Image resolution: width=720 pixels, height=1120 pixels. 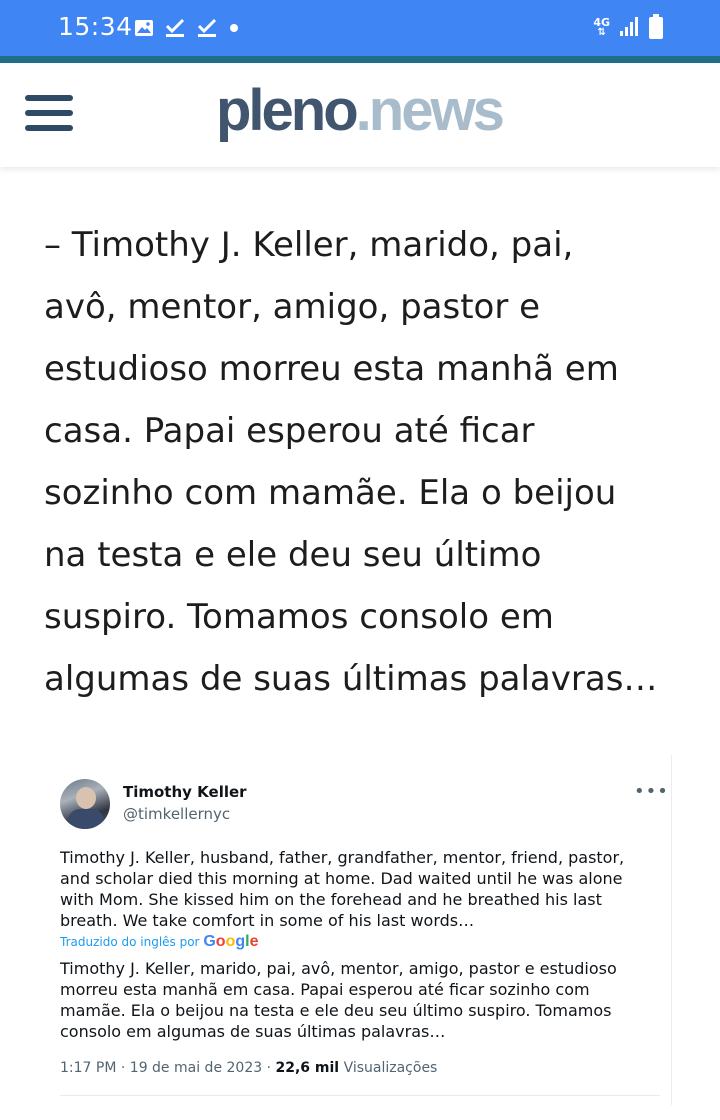 I want to click on hamburger-menu-icon, so click(x=49, y=113).